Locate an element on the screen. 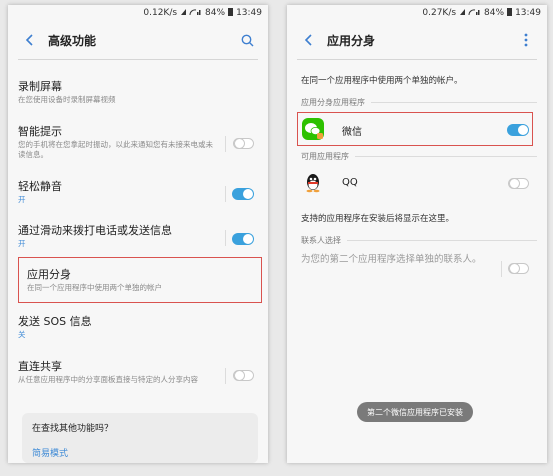 The height and width of the screenshot is (476, 553). status-bar: 0.27K/s 84% 13:49 is located at coordinates (417, 13).